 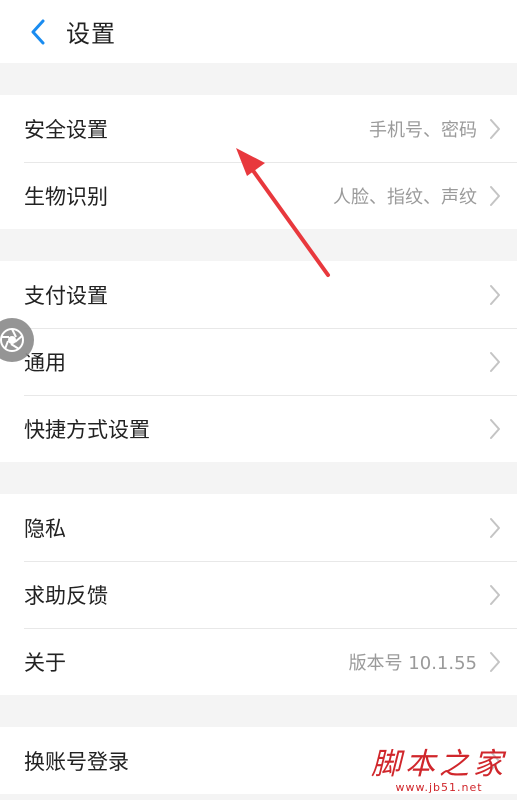 What do you see at coordinates (258, 31) in the screenshot?
I see `header-bar: 设置` at bounding box center [258, 31].